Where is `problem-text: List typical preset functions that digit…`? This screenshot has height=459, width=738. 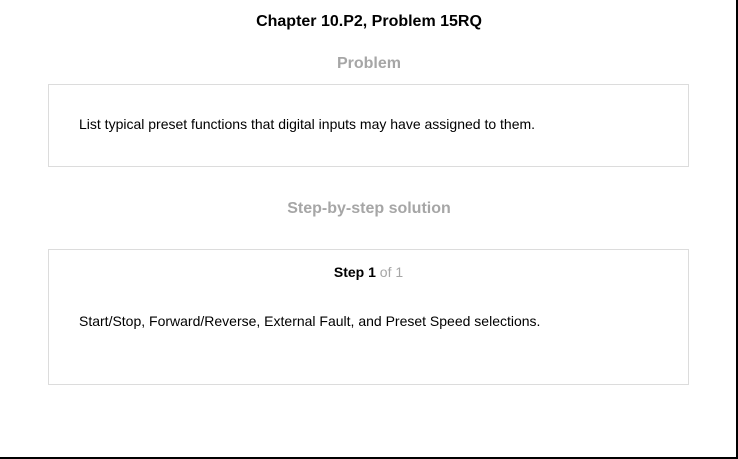 problem-text: List typical preset functions that digit… is located at coordinates (307, 124).